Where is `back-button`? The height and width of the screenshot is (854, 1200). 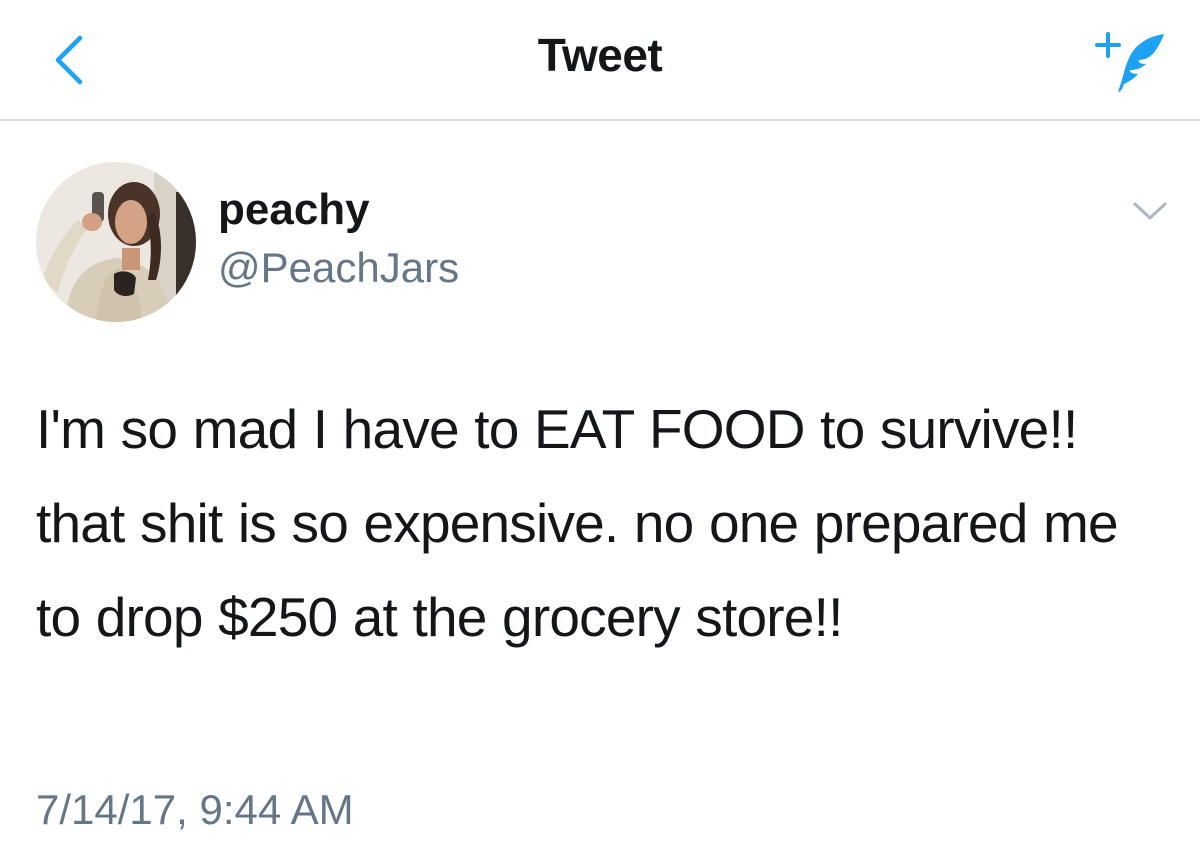 back-button is located at coordinates (69, 60).